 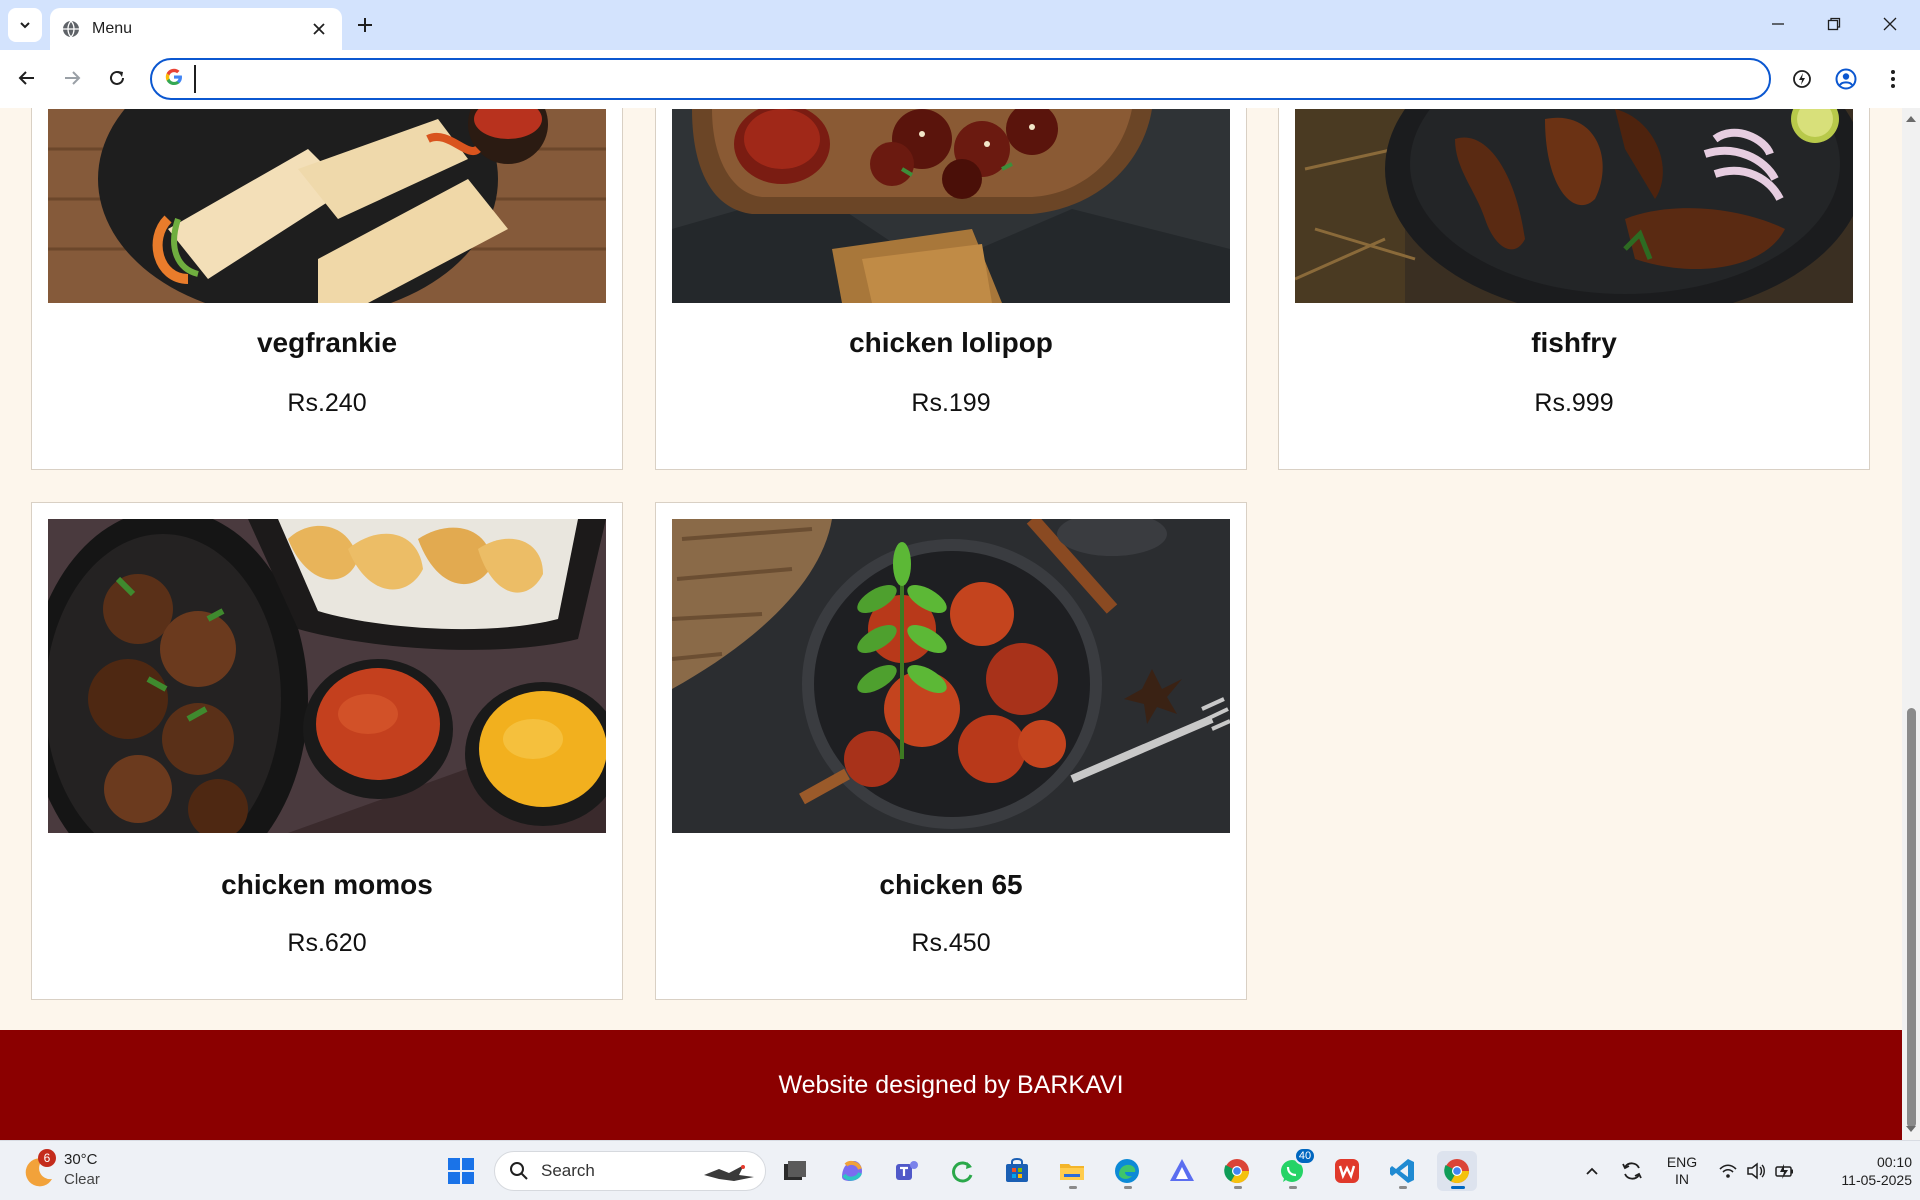 I want to click on folder-icon, so click(x=1072, y=1172).